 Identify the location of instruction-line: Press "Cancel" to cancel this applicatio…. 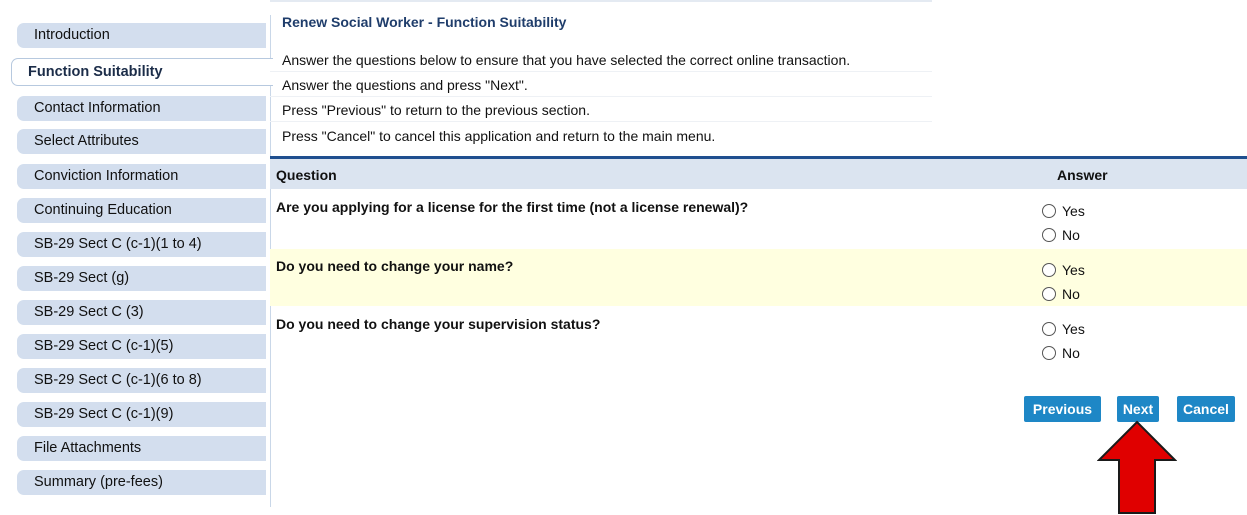
(499, 136).